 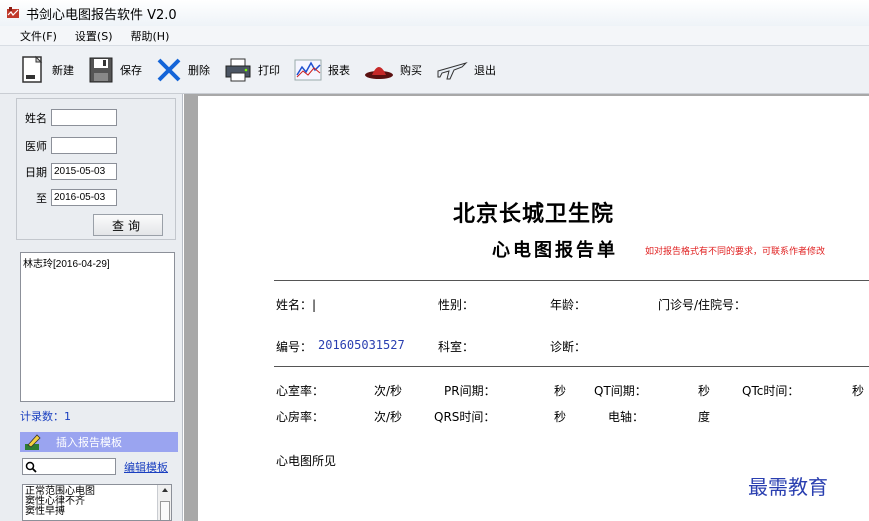 What do you see at coordinates (735, 252) in the screenshot?
I see `report-note: 如对报告格式有不同的要求，可联系作者修改` at bounding box center [735, 252].